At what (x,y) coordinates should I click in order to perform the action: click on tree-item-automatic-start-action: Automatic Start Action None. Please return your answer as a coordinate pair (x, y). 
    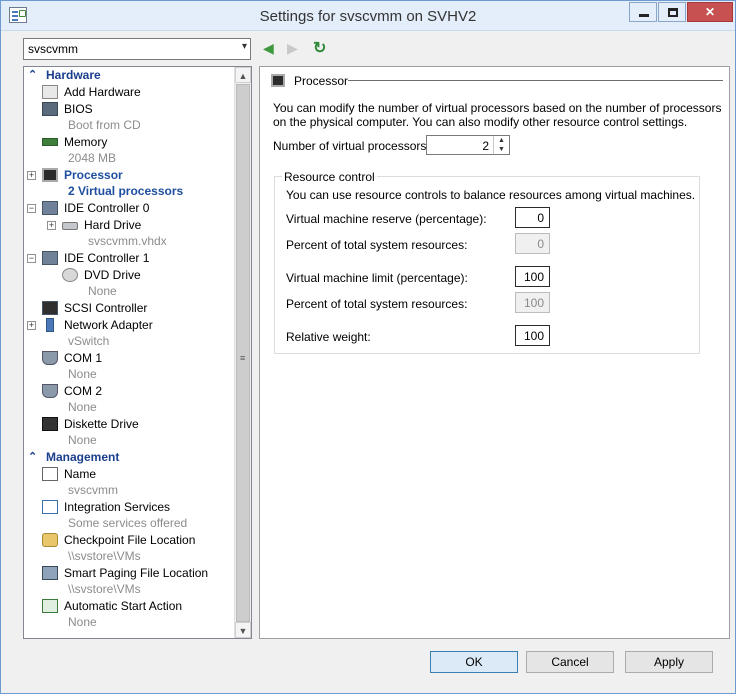
    Looking at the image, I should click on (129, 614).